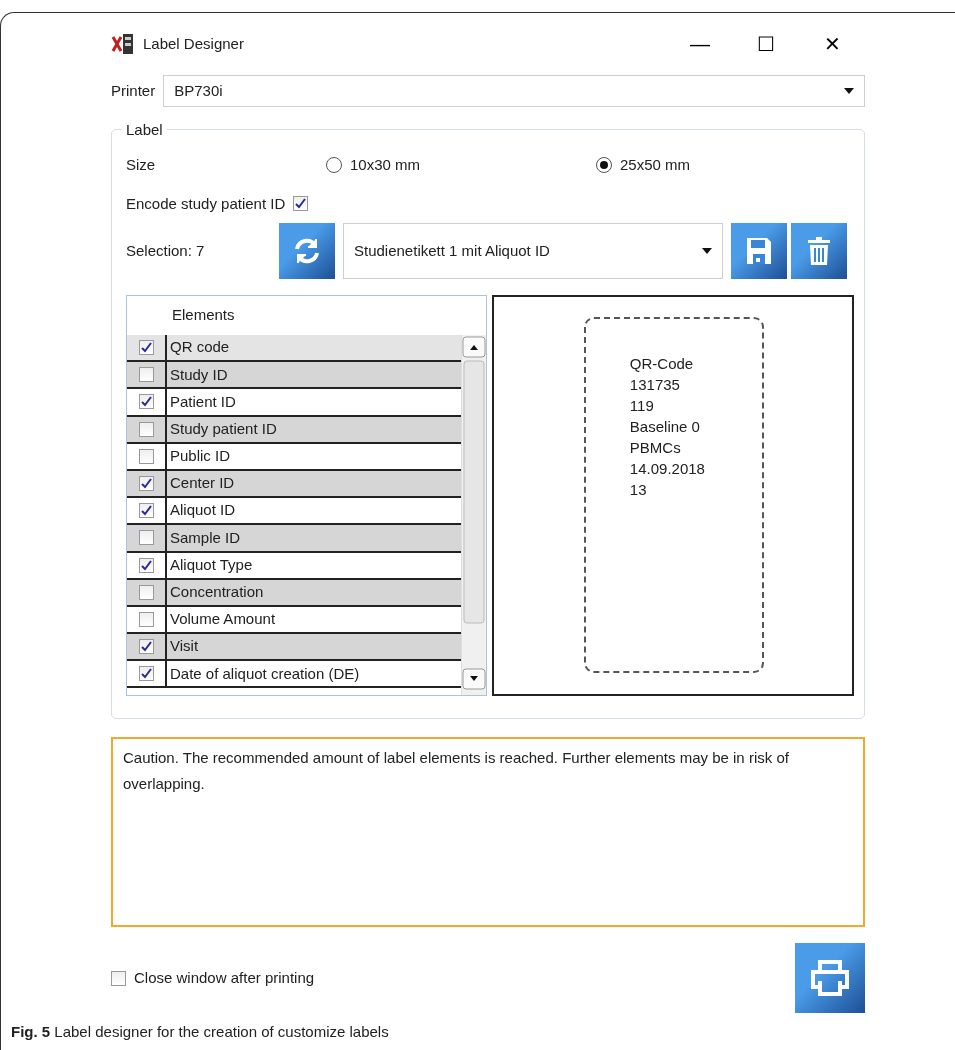 The height and width of the screenshot is (1050, 955). What do you see at coordinates (294, 457) in the screenshot?
I see `list-row: Public ID` at bounding box center [294, 457].